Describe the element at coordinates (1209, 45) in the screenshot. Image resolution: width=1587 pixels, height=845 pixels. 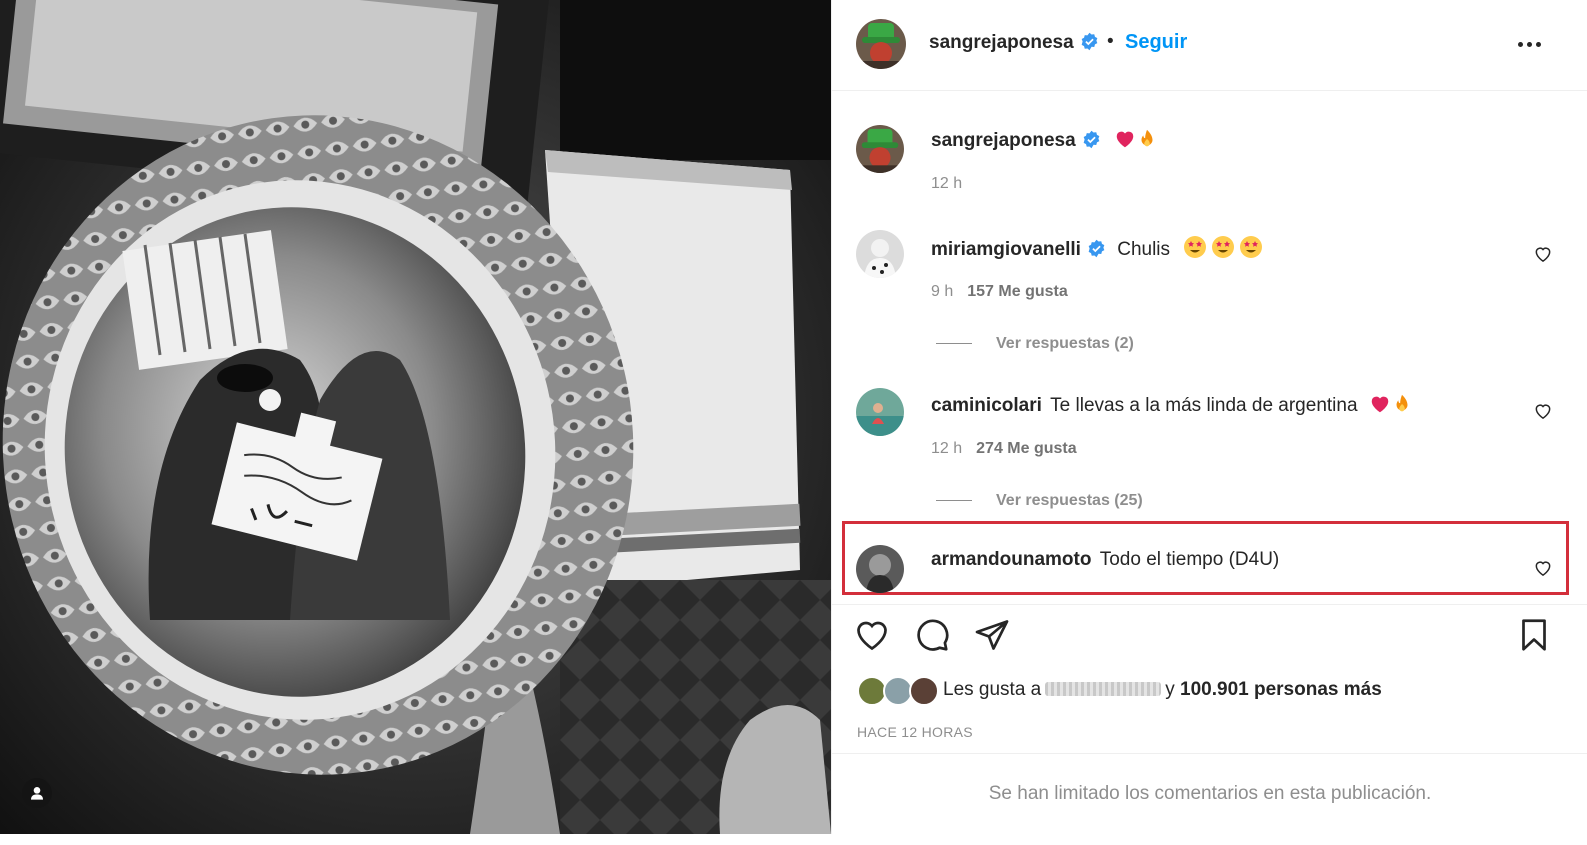
I see `post-header: sangrejaponesa • Seguir` at that location.